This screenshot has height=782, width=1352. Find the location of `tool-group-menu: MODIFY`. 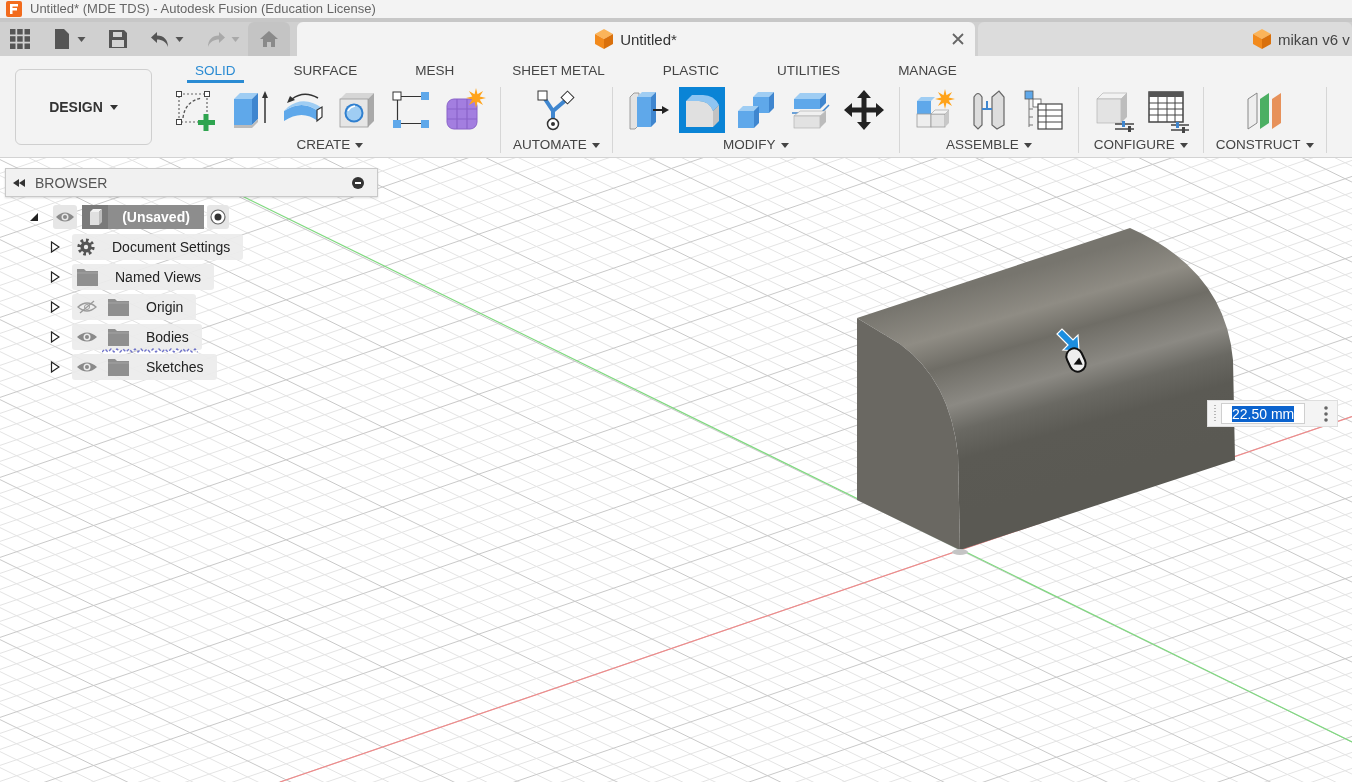

tool-group-menu: MODIFY is located at coordinates (756, 145).